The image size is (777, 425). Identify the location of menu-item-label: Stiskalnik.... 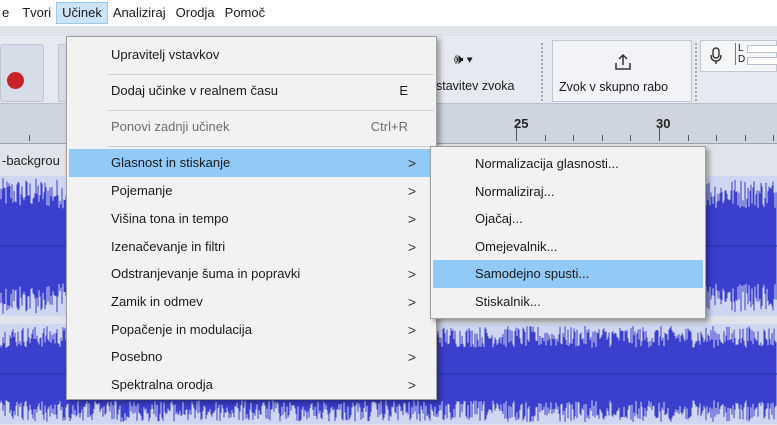
(508, 301).